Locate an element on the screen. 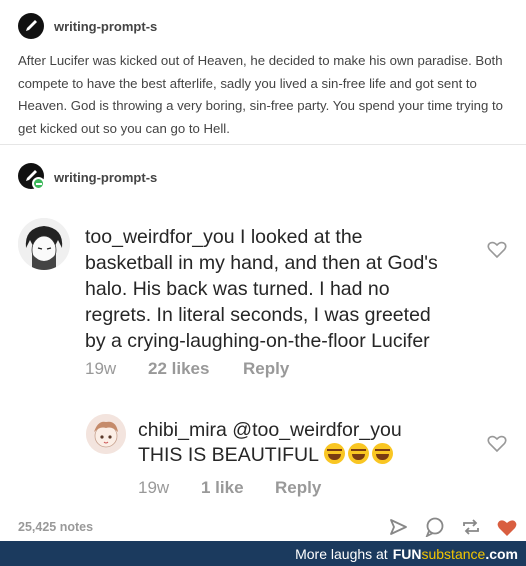  comment-line: basketball in my hand, and then at God's is located at coordinates (261, 263).